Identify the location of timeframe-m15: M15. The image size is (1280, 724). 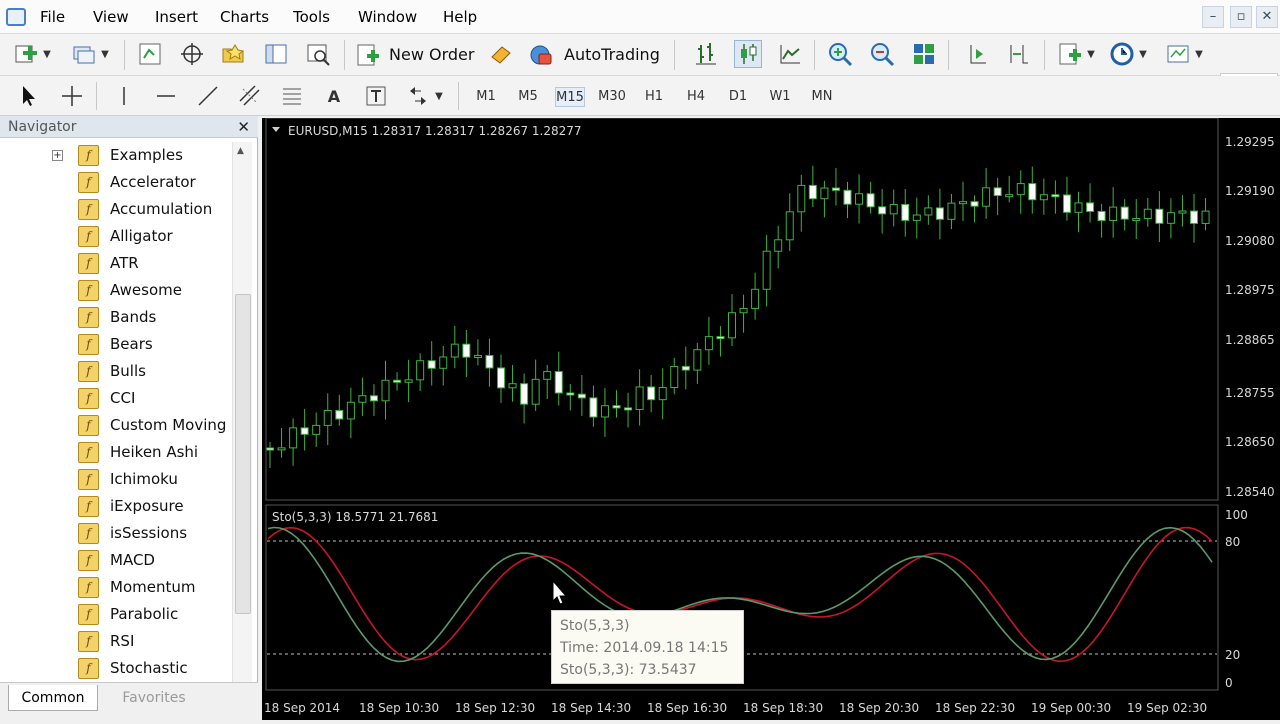
(570, 97).